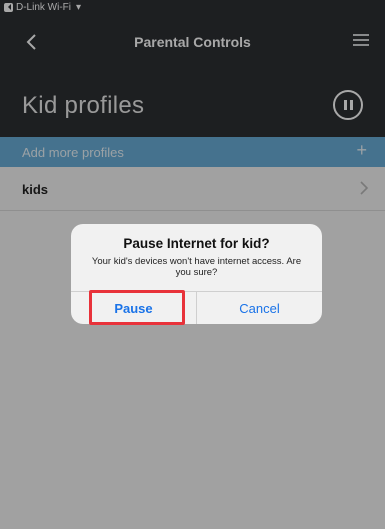 The image size is (385, 529). I want to click on cancel-button: Cancel, so click(259, 308).